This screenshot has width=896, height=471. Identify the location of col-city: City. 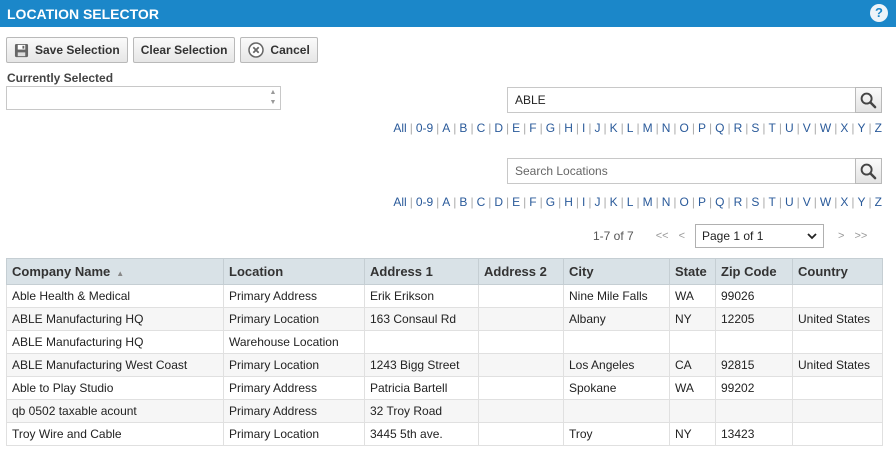
(616, 271).